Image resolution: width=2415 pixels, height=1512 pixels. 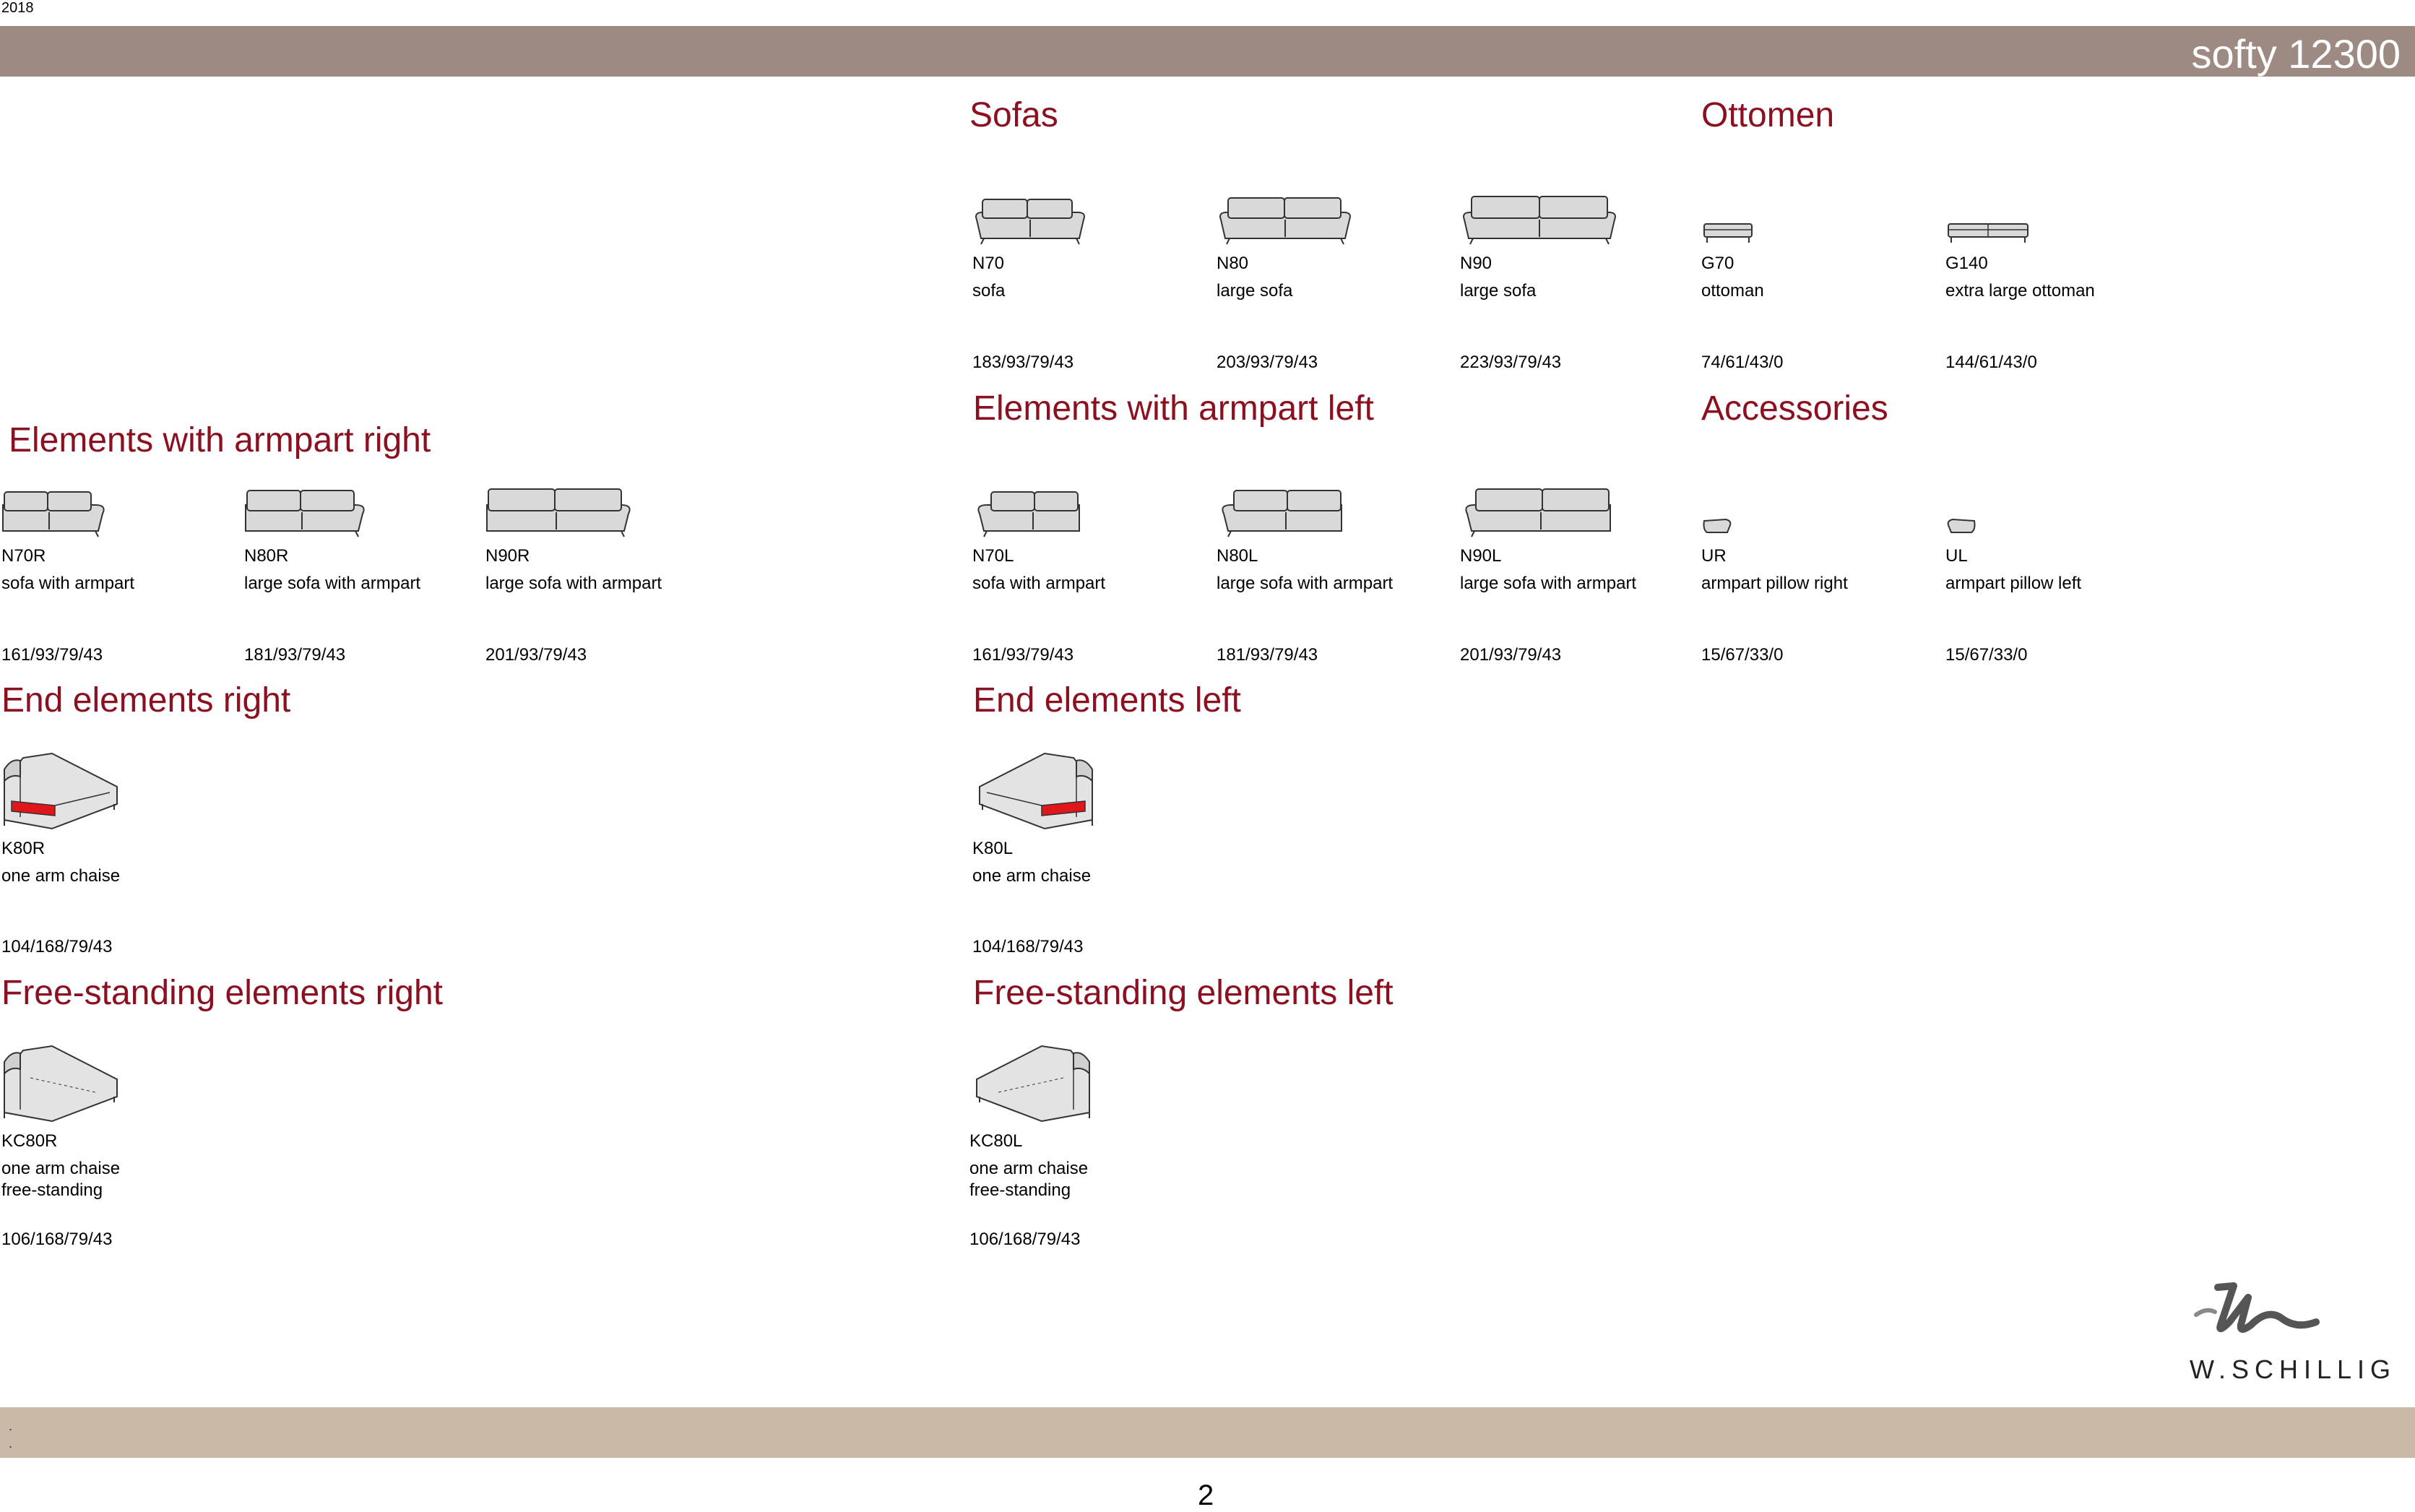 What do you see at coordinates (993, 556) in the screenshot?
I see `product-code: N70L` at bounding box center [993, 556].